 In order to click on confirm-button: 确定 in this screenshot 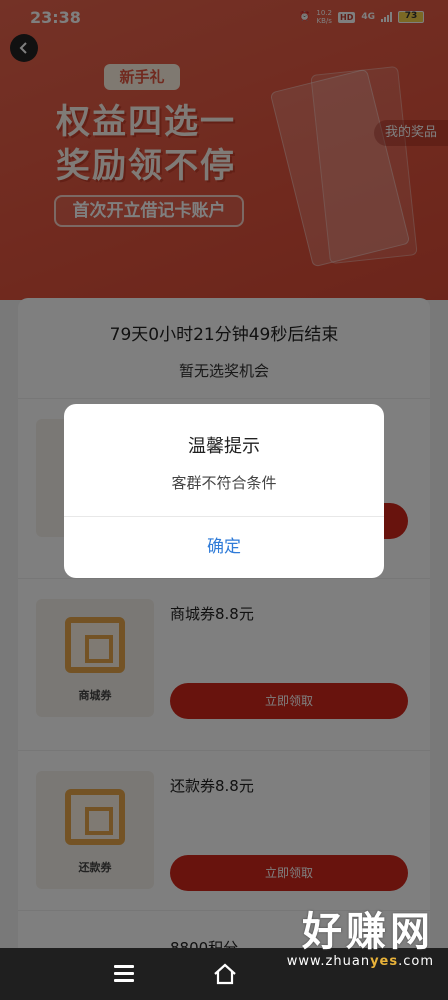, I will do `click(224, 547)`.